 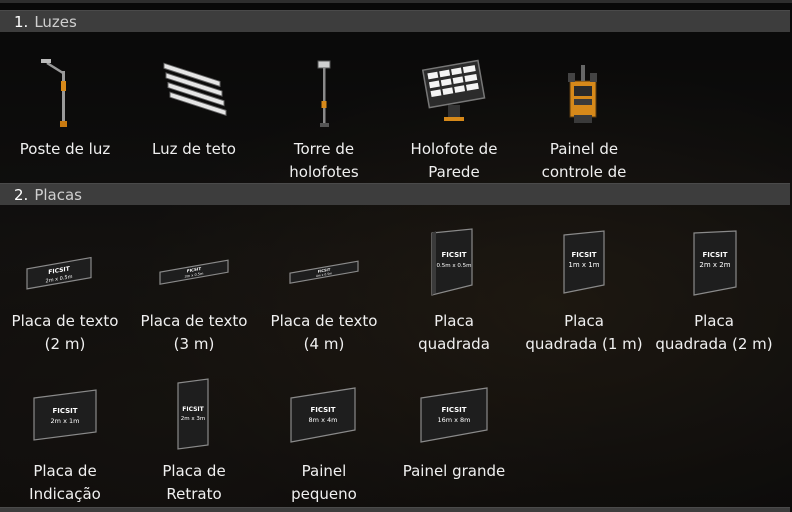 I want to click on item-painel-de-controle: Painel de controle de, so click(x=584, y=114).